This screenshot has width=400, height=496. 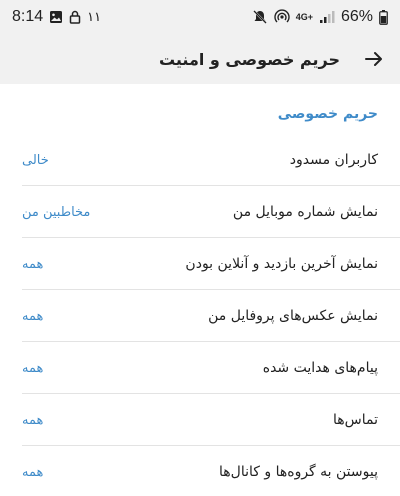 I want to click on status-bar-right: 4G+ 66%, so click(x=320, y=17).